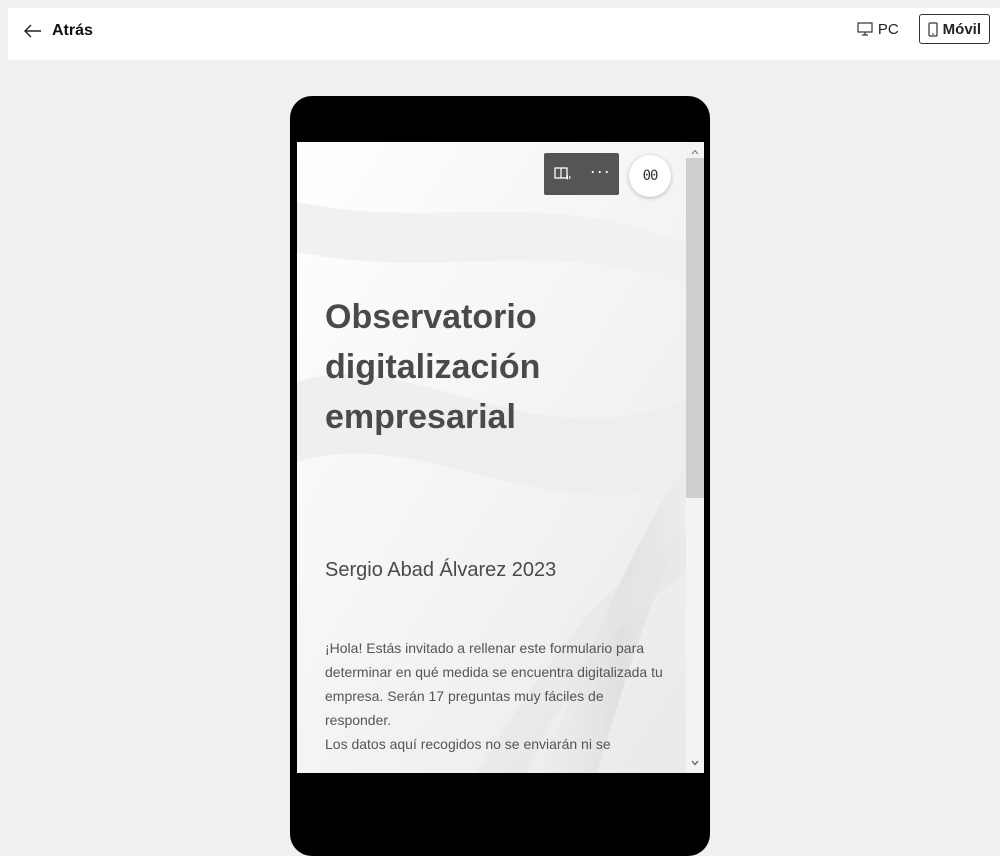 This screenshot has width=1000, height=856. I want to click on form-title: Observatorio digitalización empresarial, so click(433, 367).